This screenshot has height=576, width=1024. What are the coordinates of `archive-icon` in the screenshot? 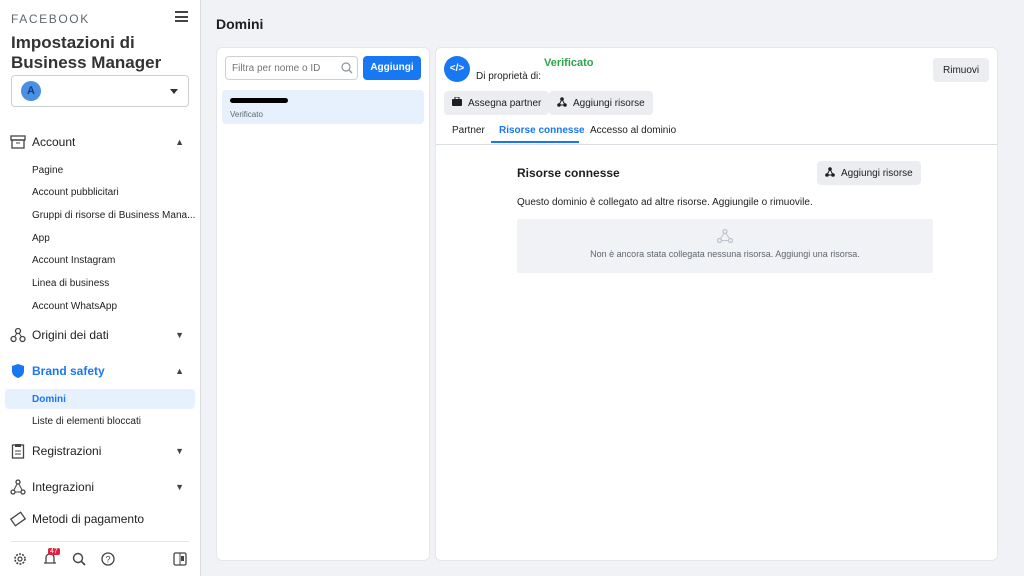 It's located at (18, 142).